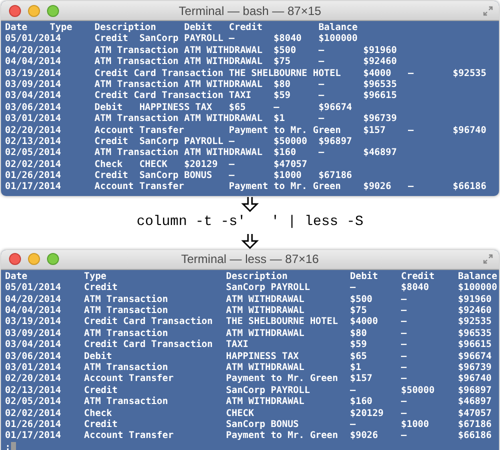 This screenshot has width=500, height=450. What do you see at coordinates (250, 11) in the screenshot?
I see `window-title: Terminal — bash — 87×15` at bounding box center [250, 11].